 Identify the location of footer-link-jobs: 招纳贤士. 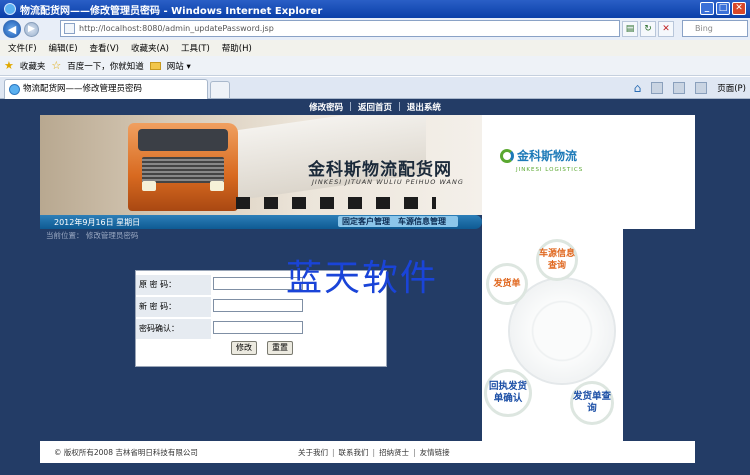
(394, 452).